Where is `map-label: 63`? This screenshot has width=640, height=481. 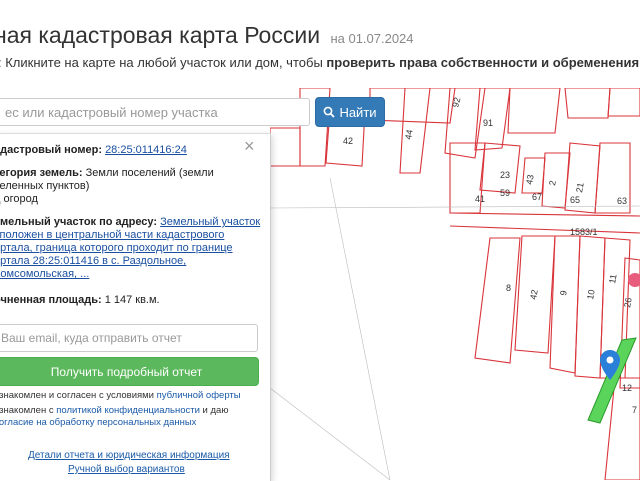
map-label: 63 is located at coordinates (622, 201).